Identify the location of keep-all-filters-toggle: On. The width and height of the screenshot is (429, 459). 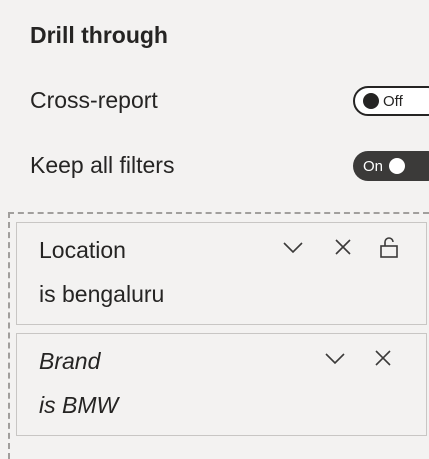
(391, 166).